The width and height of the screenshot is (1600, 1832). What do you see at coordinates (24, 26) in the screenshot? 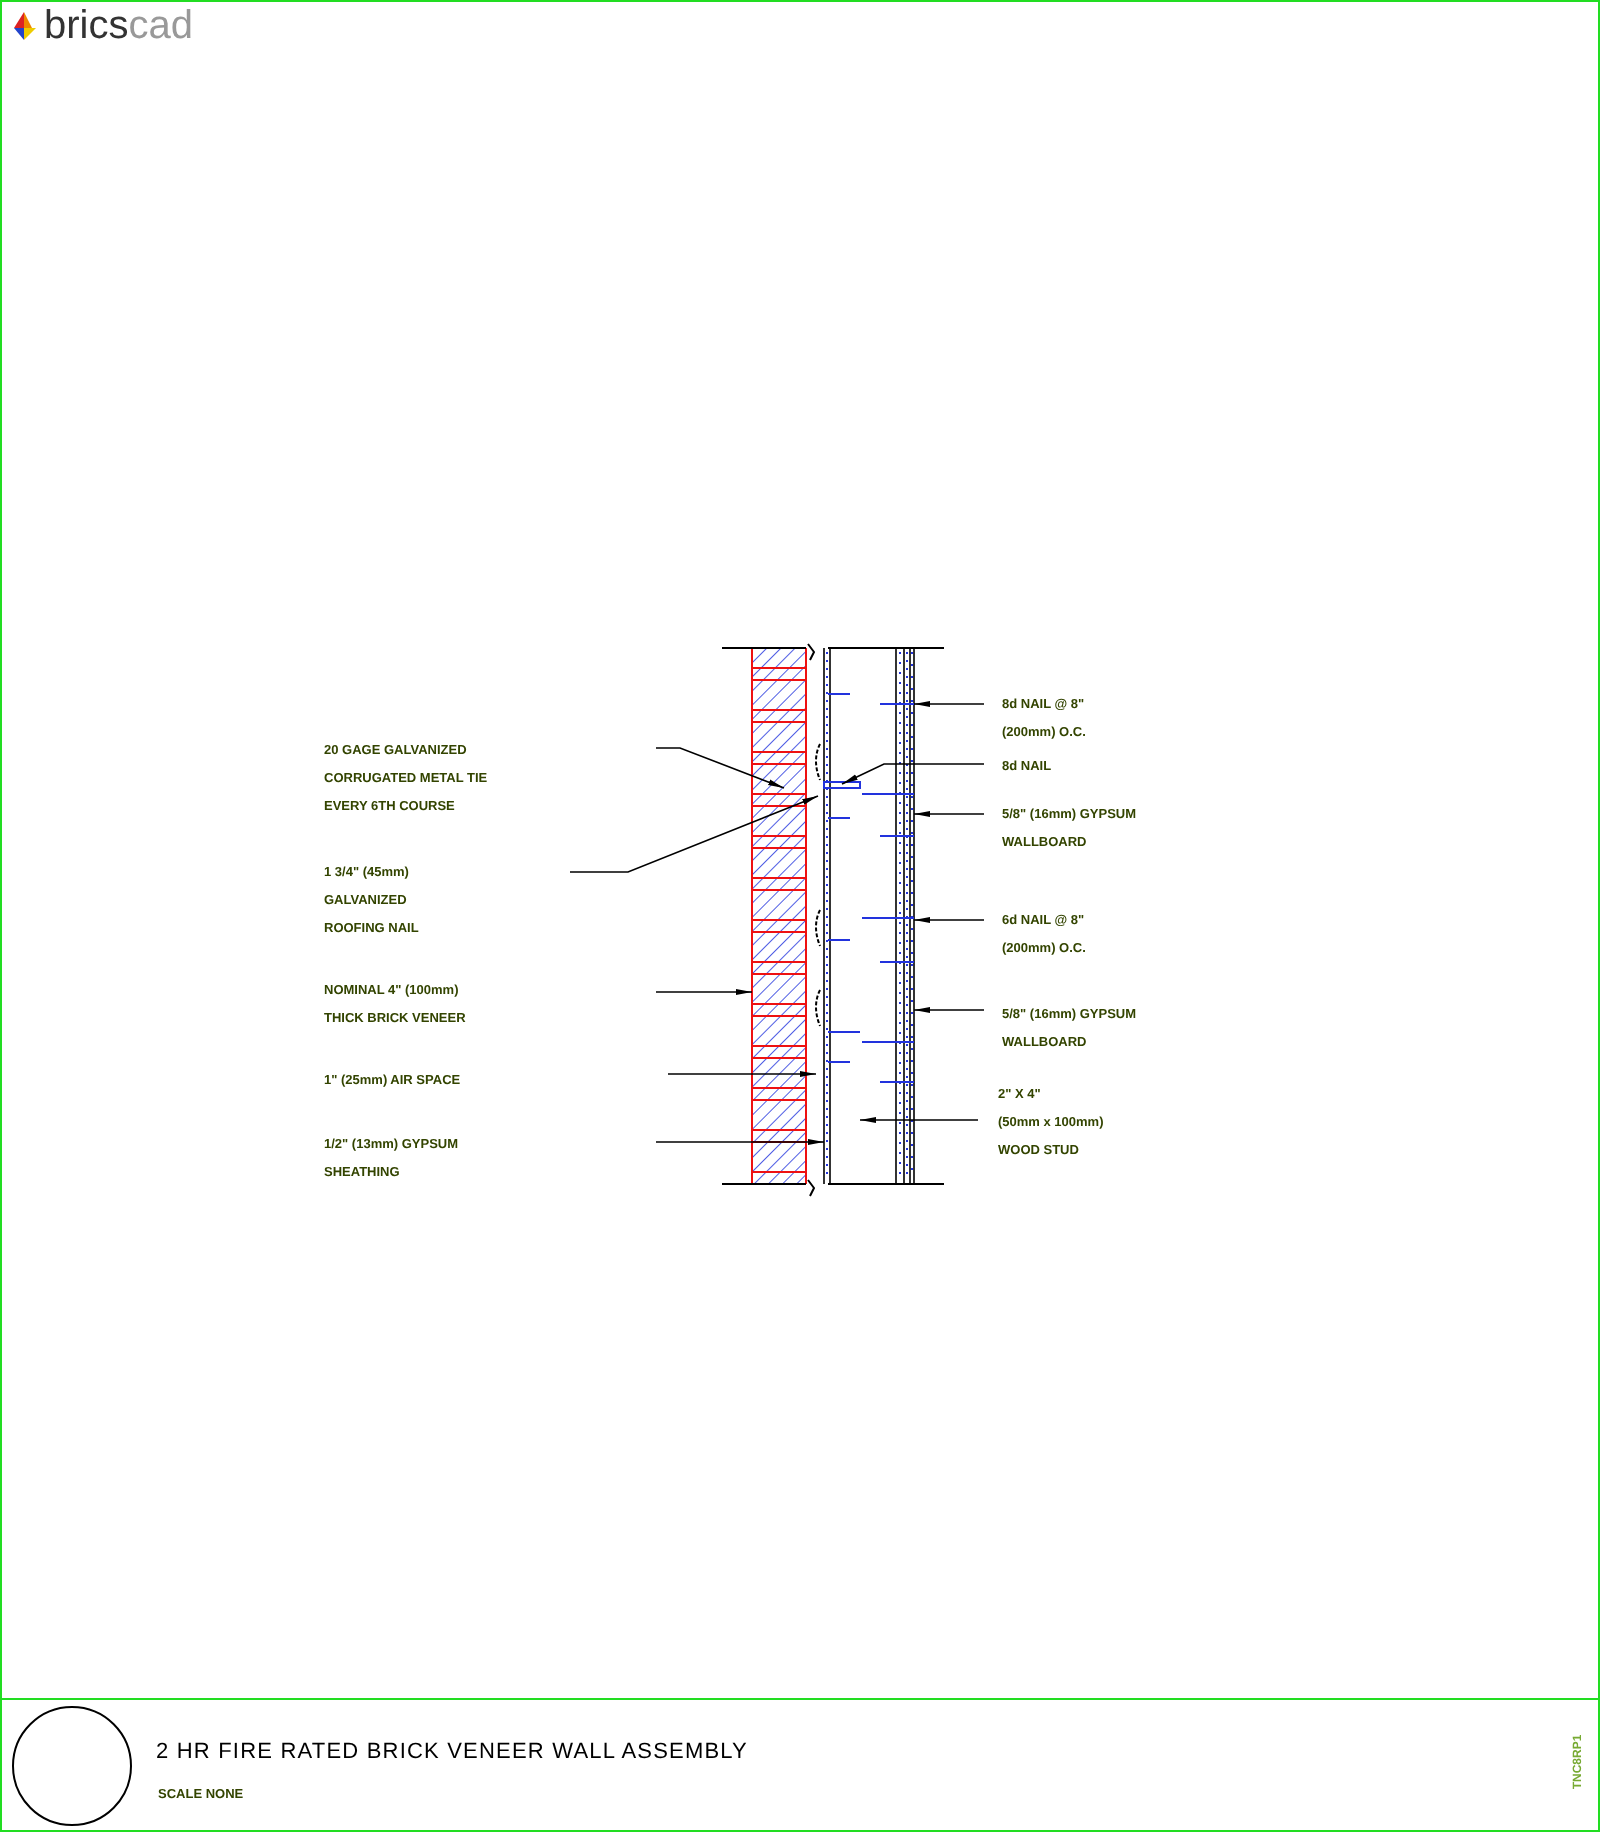
I see `logo-icon` at bounding box center [24, 26].